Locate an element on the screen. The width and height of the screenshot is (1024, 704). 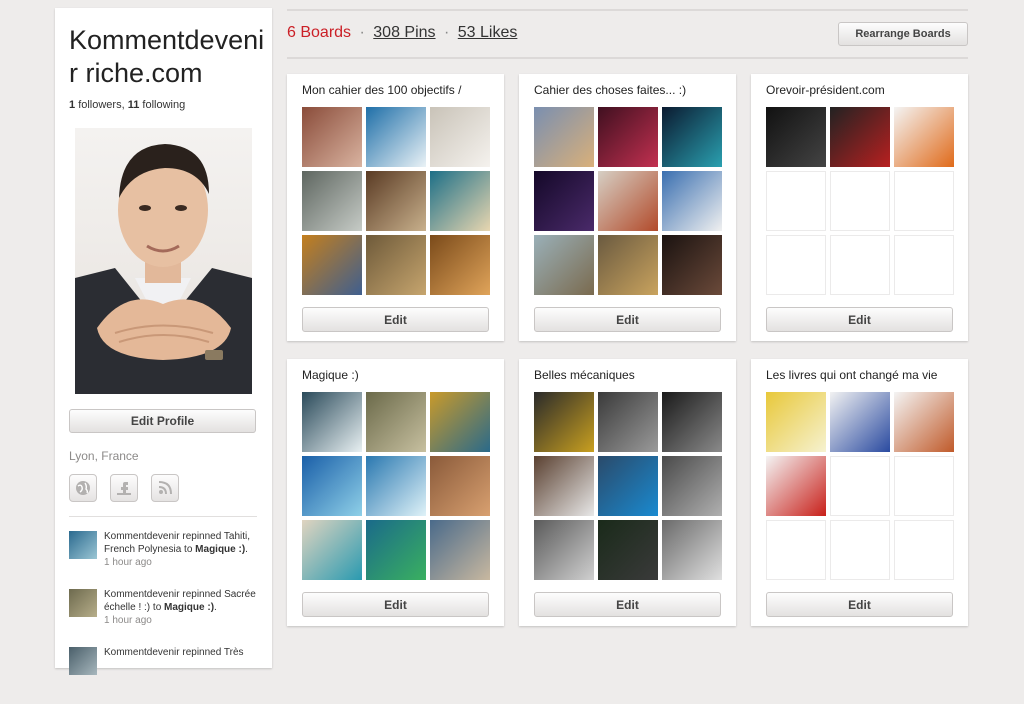
facebook-glyph is located at coordinates (124, 488).